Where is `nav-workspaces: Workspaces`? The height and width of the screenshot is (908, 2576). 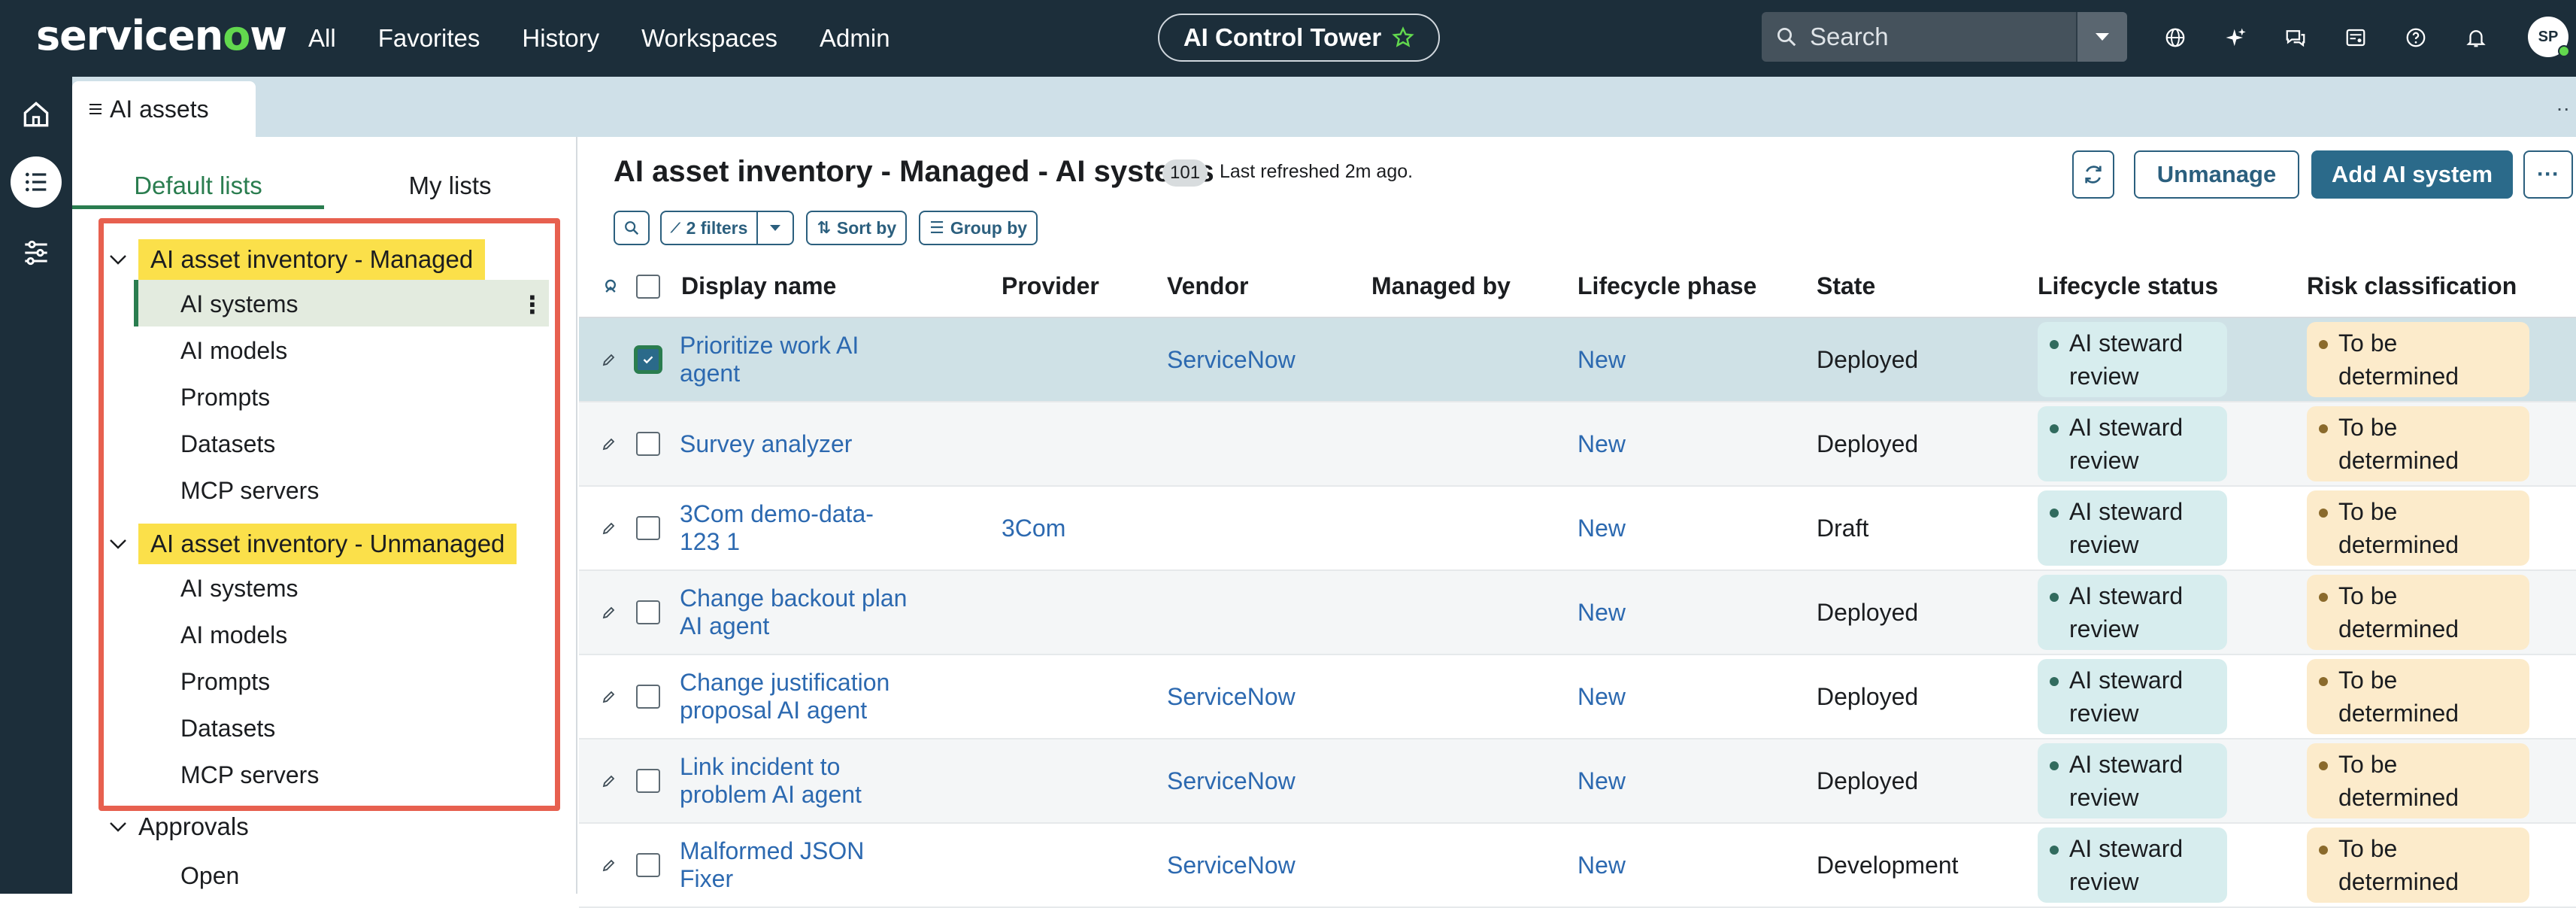 nav-workspaces: Workspaces is located at coordinates (709, 38).